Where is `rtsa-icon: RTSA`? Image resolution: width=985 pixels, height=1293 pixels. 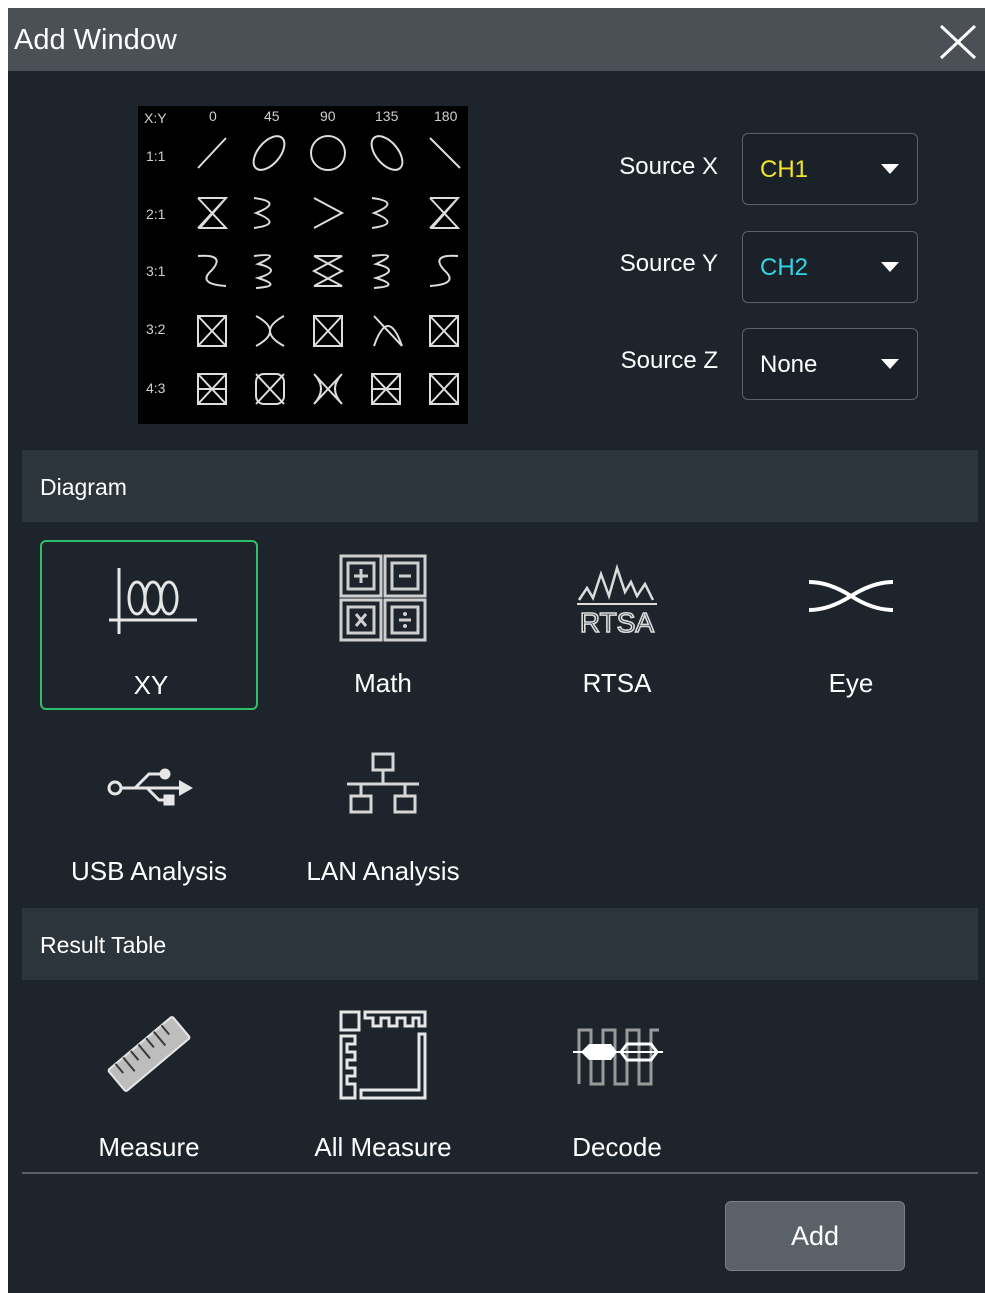
rtsa-icon: RTSA is located at coordinates (617, 601).